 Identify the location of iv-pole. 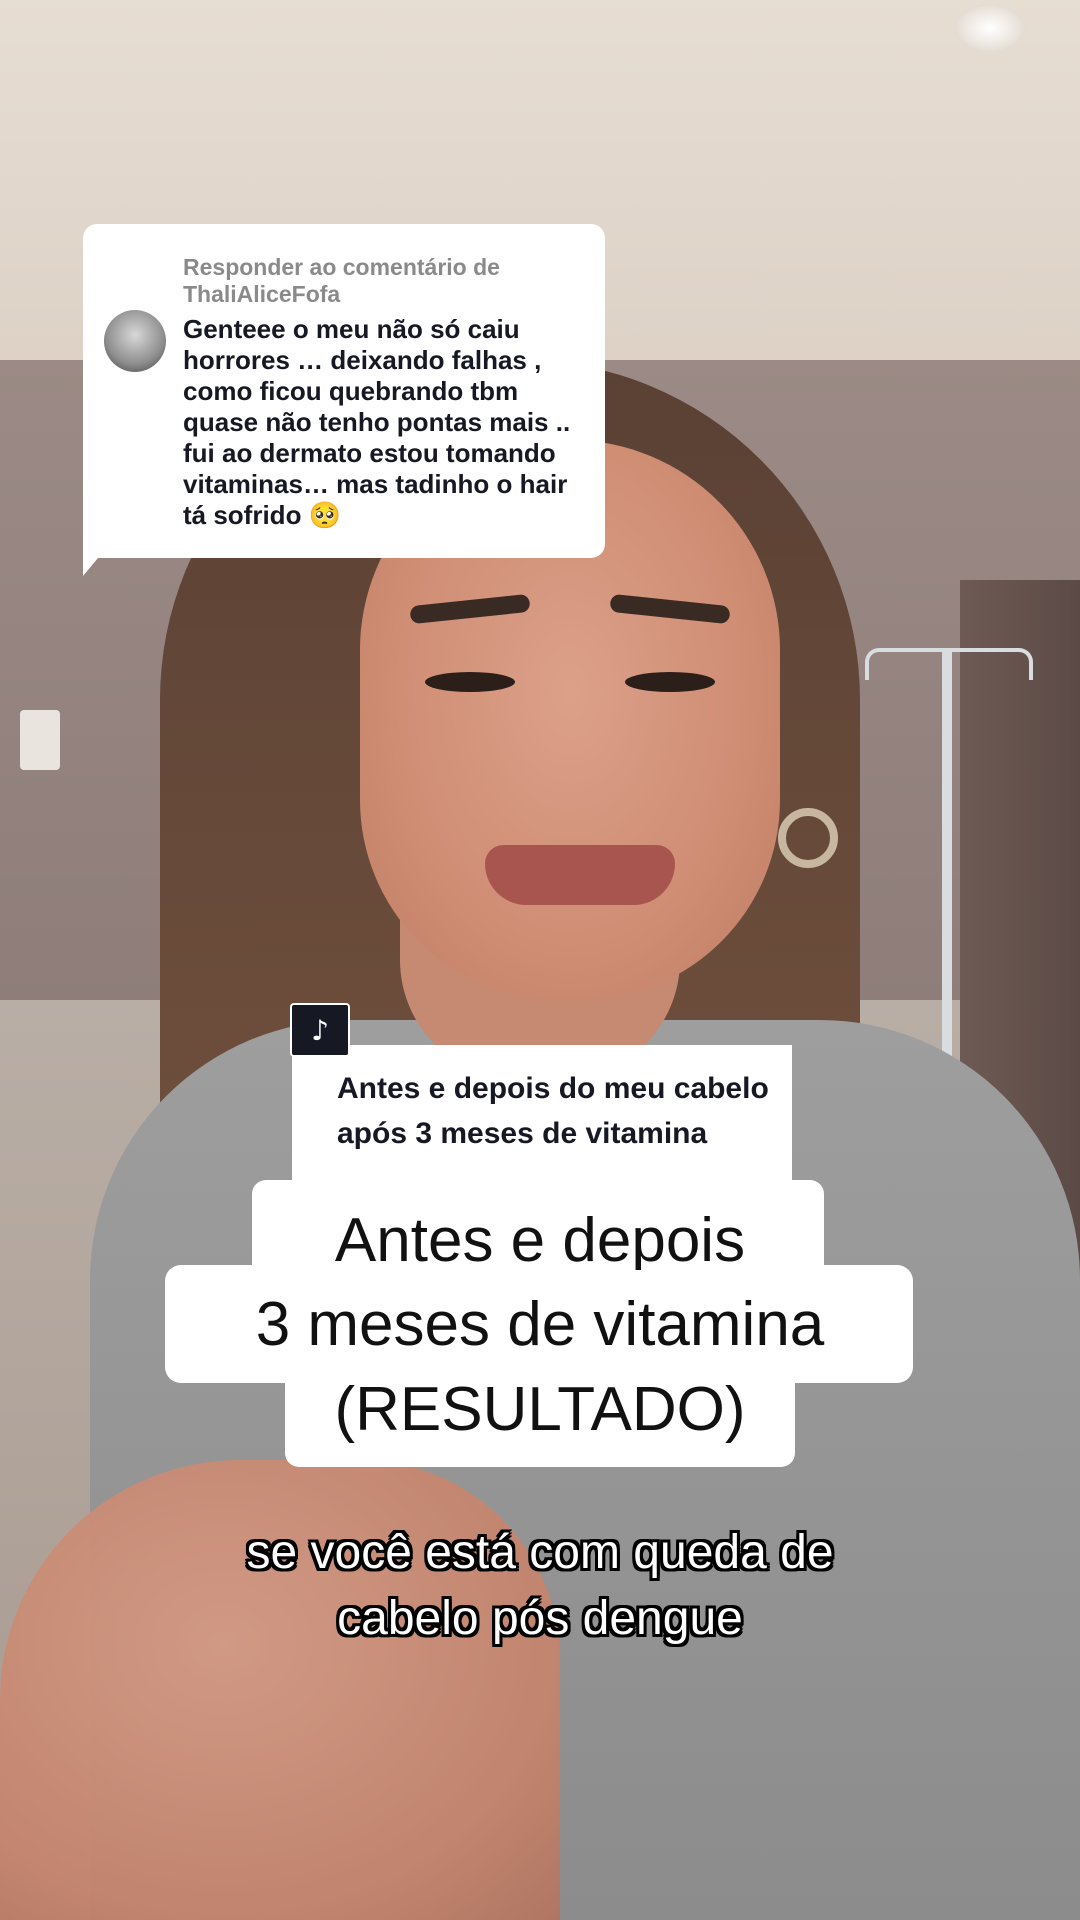
(947, 860).